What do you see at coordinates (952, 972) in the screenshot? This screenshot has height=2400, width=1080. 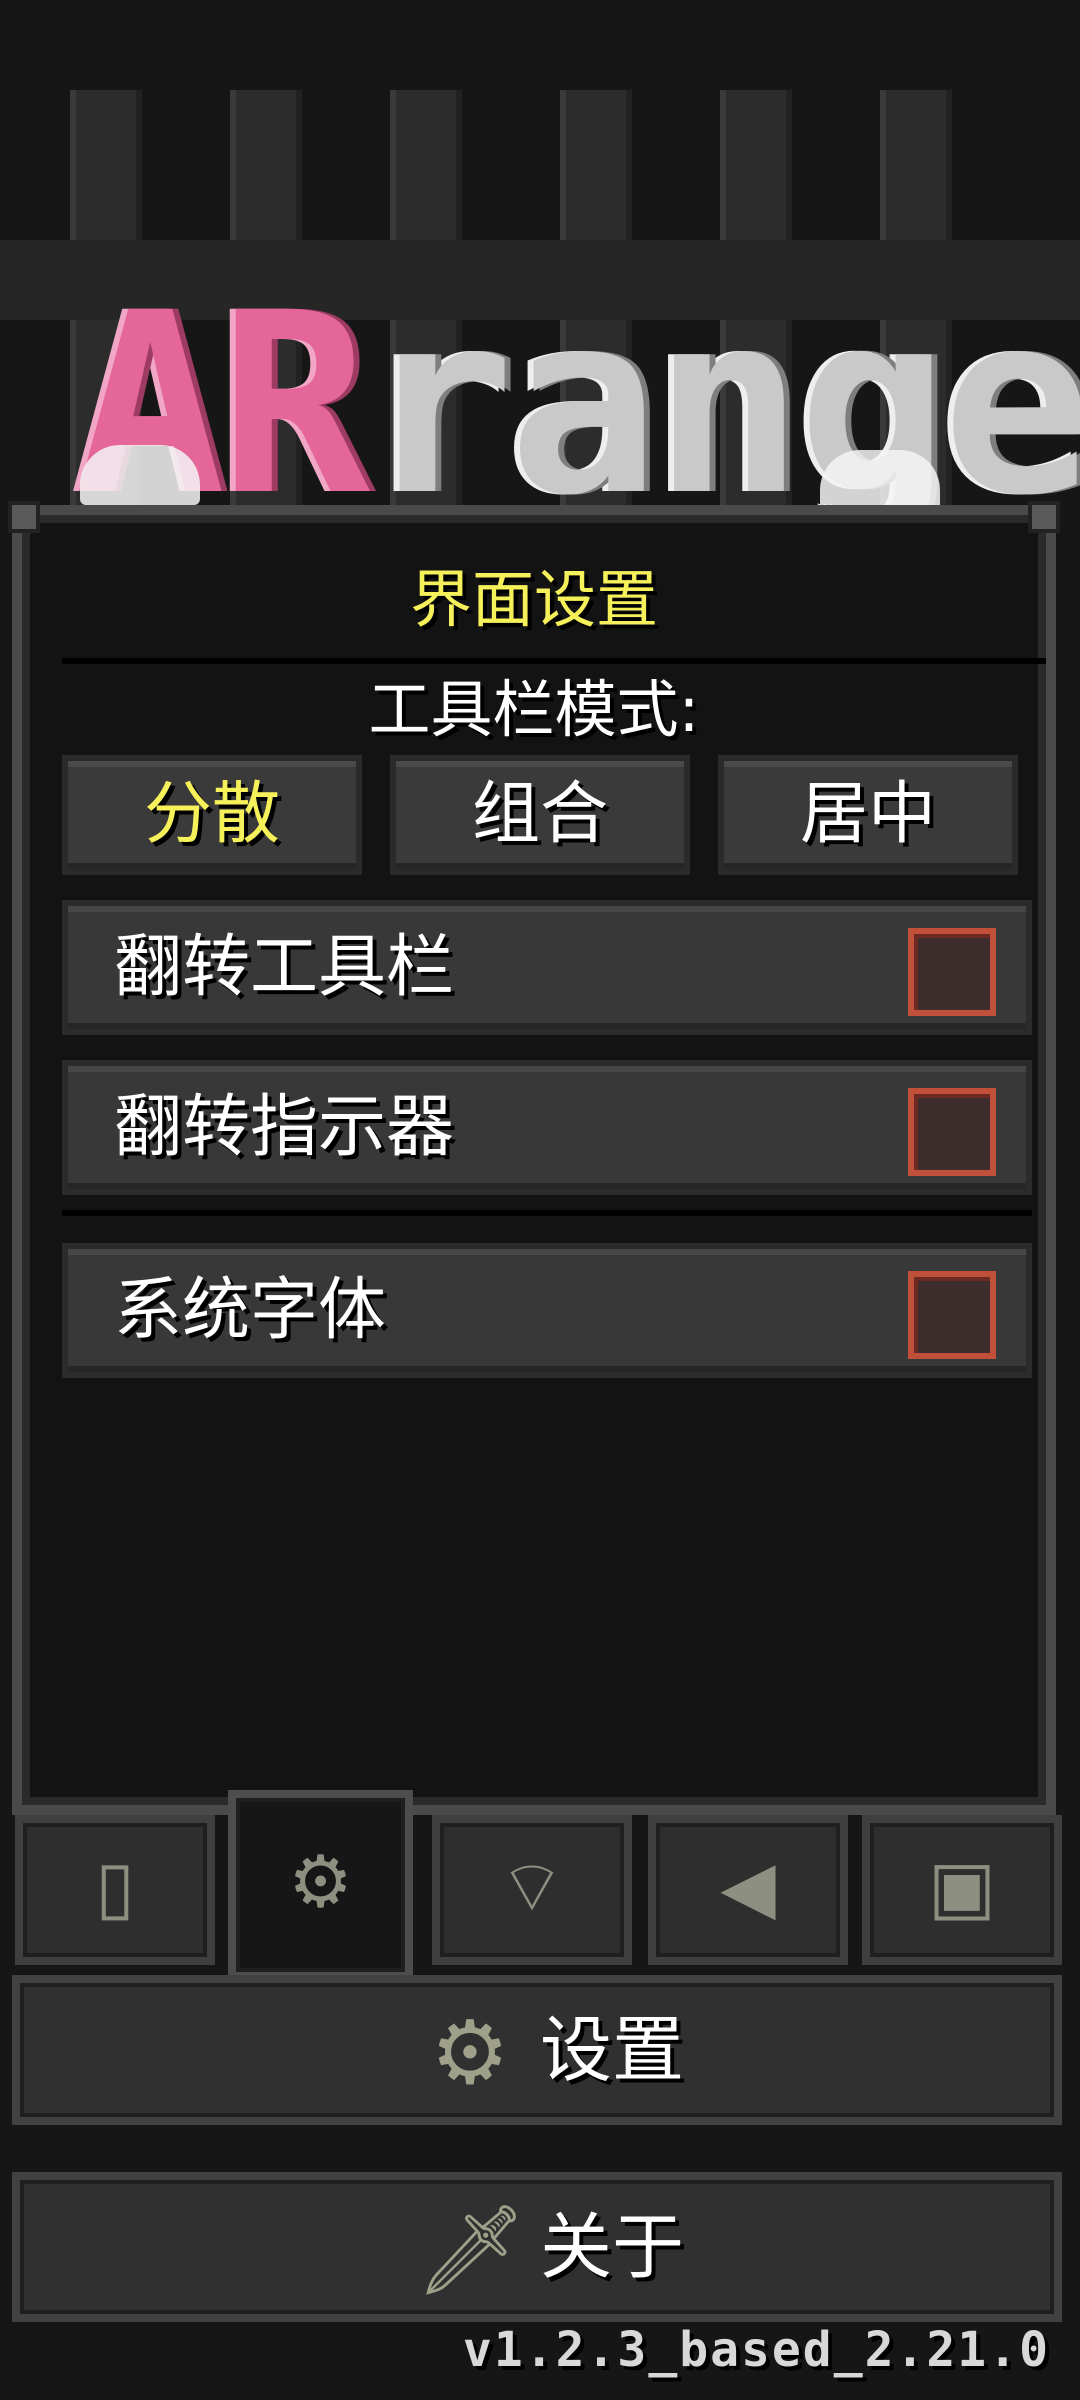 I see `flip-toolbar-checkbox` at bounding box center [952, 972].